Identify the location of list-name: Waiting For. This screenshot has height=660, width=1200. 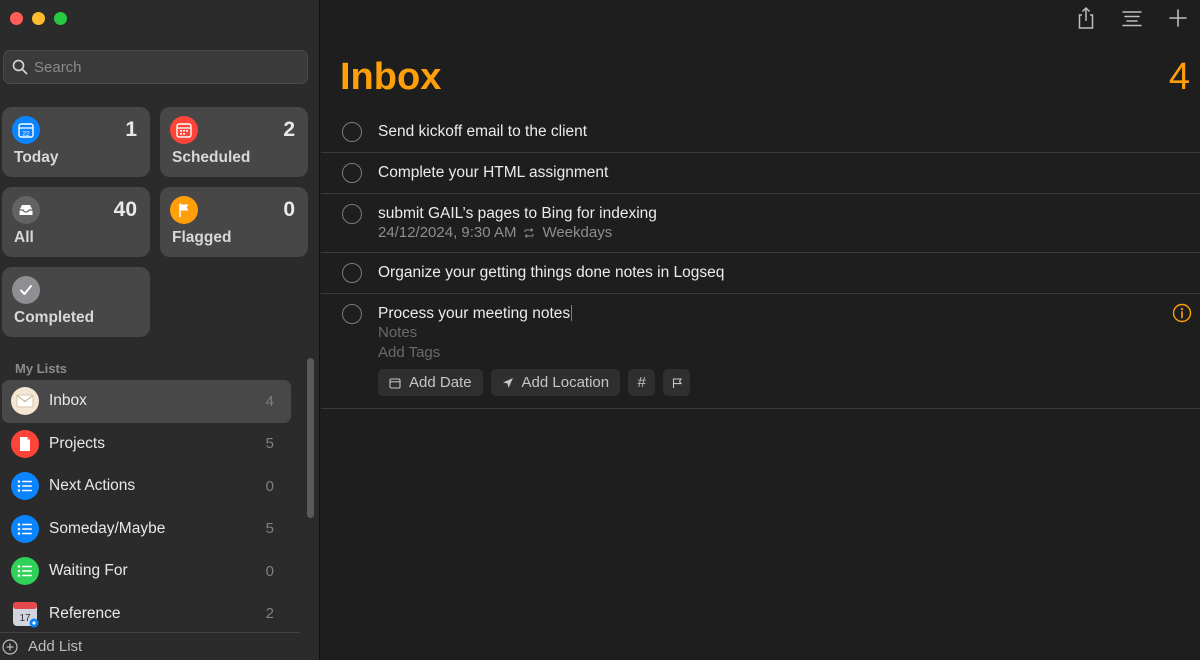
(88, 571).